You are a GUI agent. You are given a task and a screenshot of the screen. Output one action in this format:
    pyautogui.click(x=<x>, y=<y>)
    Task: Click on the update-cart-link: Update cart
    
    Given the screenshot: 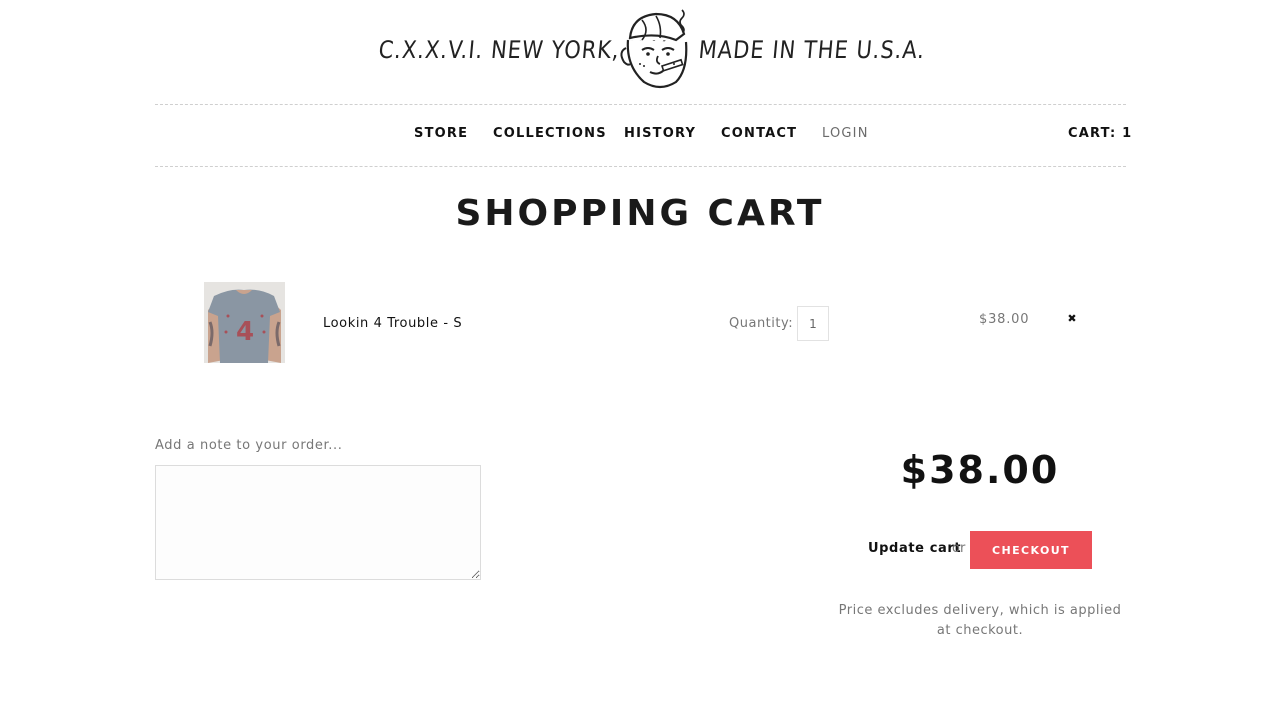 What is the action you would take?
    pyautogui.click(x=914, y=548)
    